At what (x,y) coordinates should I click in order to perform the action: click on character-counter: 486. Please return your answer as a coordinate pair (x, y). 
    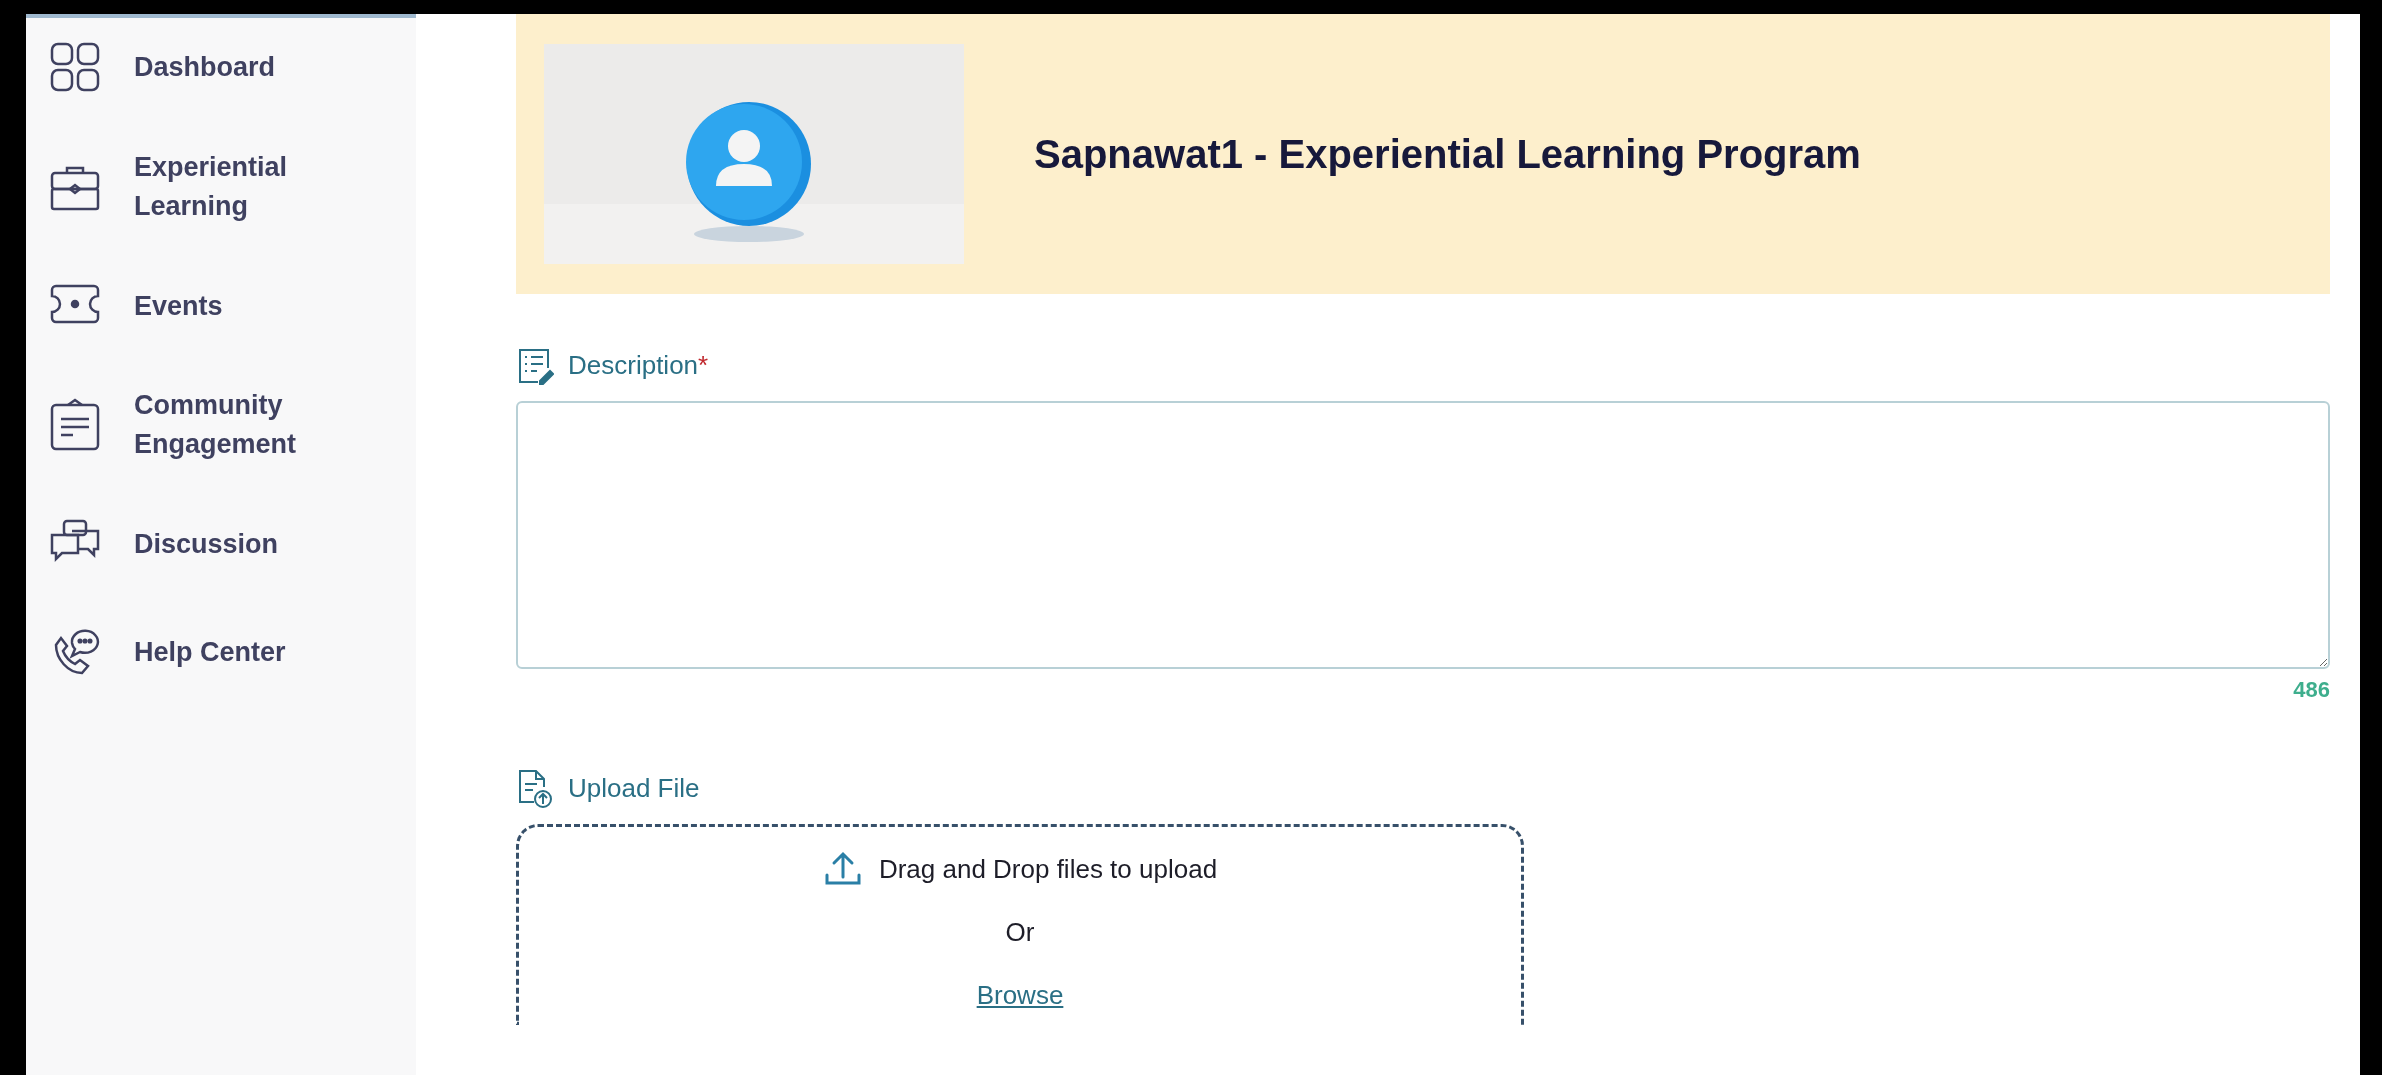
    Looking at the image, I should click on (2311, 689).